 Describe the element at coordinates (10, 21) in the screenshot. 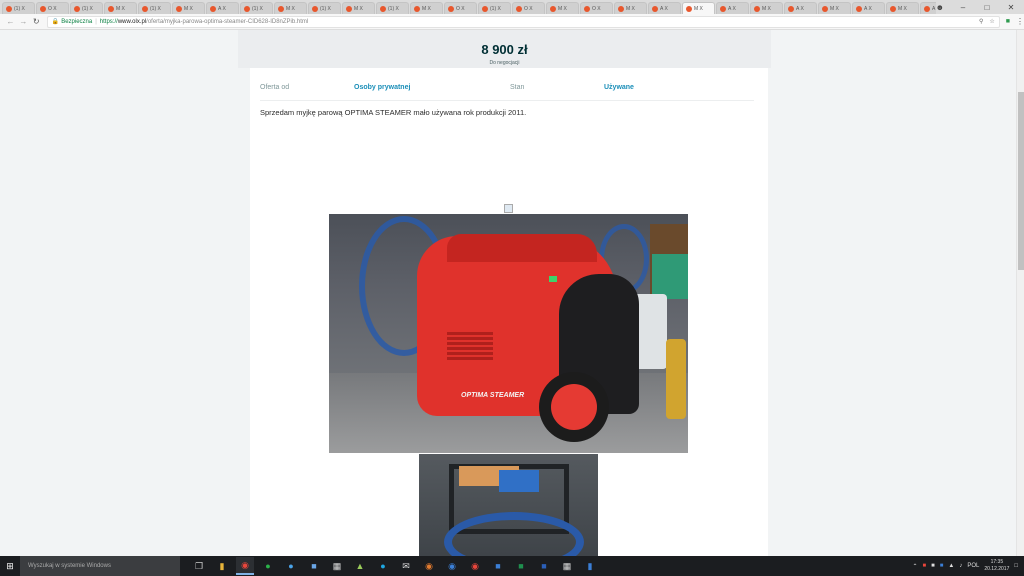

I see `back-icon: ←` at that location.